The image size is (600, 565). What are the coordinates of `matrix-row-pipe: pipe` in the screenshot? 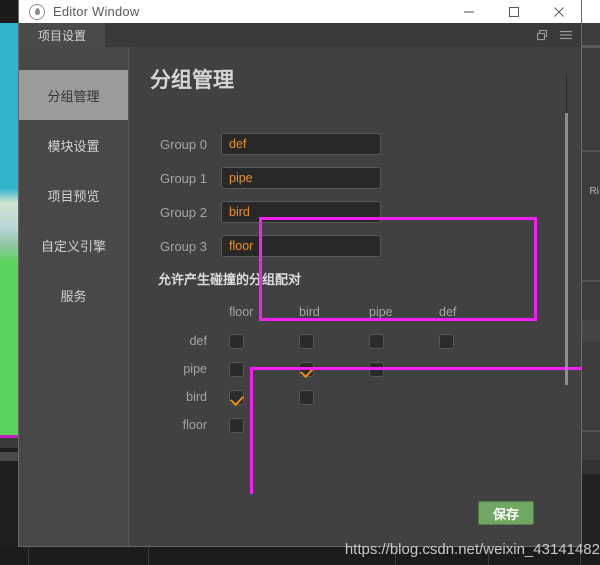 It's located at (355, 369).